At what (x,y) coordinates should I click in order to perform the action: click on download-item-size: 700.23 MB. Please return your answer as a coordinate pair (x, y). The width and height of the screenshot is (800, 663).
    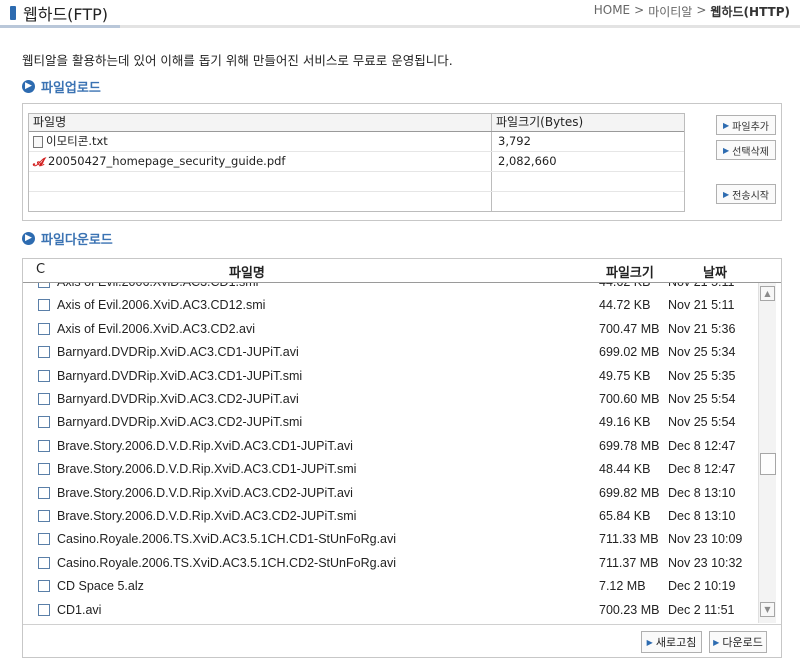
    Looking at the image, I should click on (629, 609).